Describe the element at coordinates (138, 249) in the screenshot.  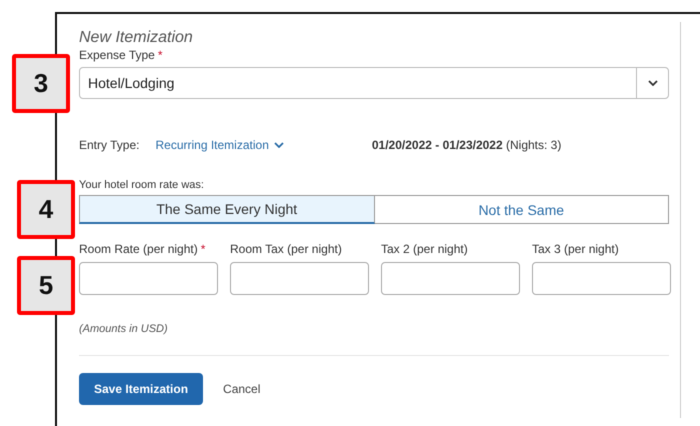
I see `field-label: Room Rate (per night)` at that location.